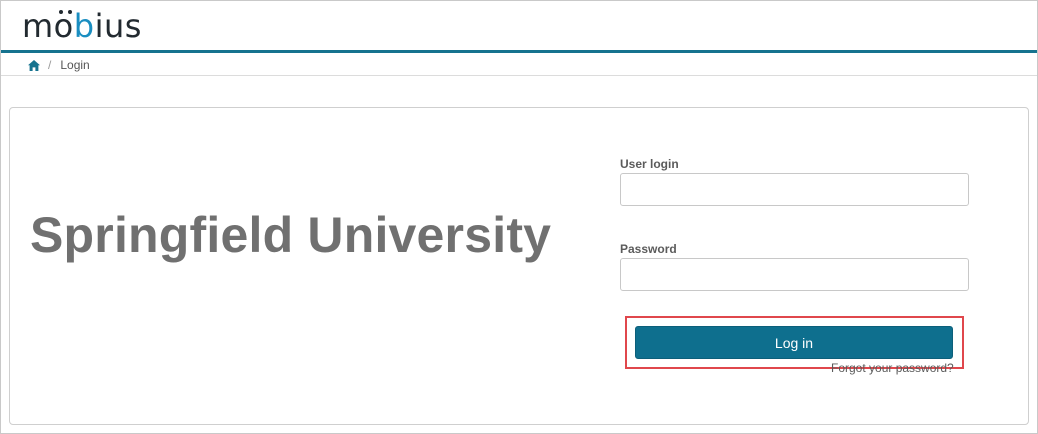 This screenshot has width=1038, height=434. What do you see at coordinates (65, 12) in the screenshot?
I see `umlaut-dots` at bounding box center [65, 12].